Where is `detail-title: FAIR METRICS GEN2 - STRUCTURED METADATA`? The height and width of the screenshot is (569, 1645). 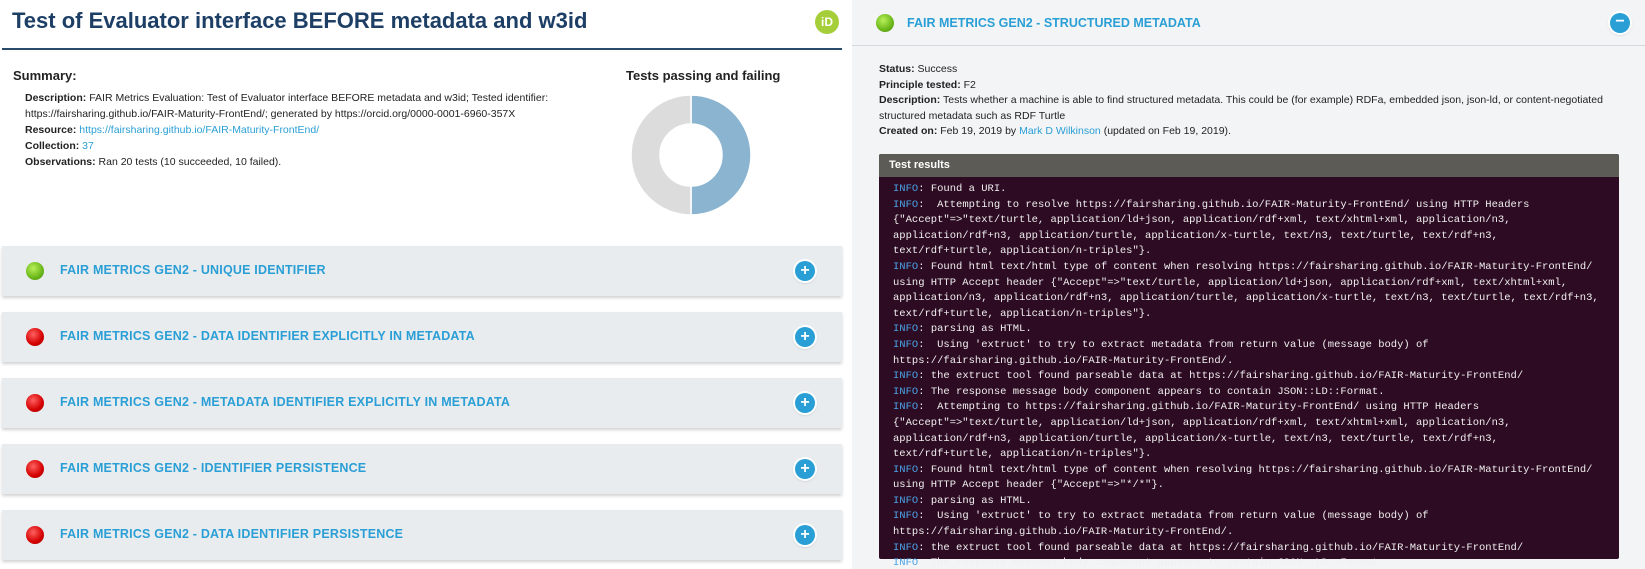 detail-title: FAIR METRICS GEN2 - STRUCTURED METADATA is located at coordinates (1054, 23).